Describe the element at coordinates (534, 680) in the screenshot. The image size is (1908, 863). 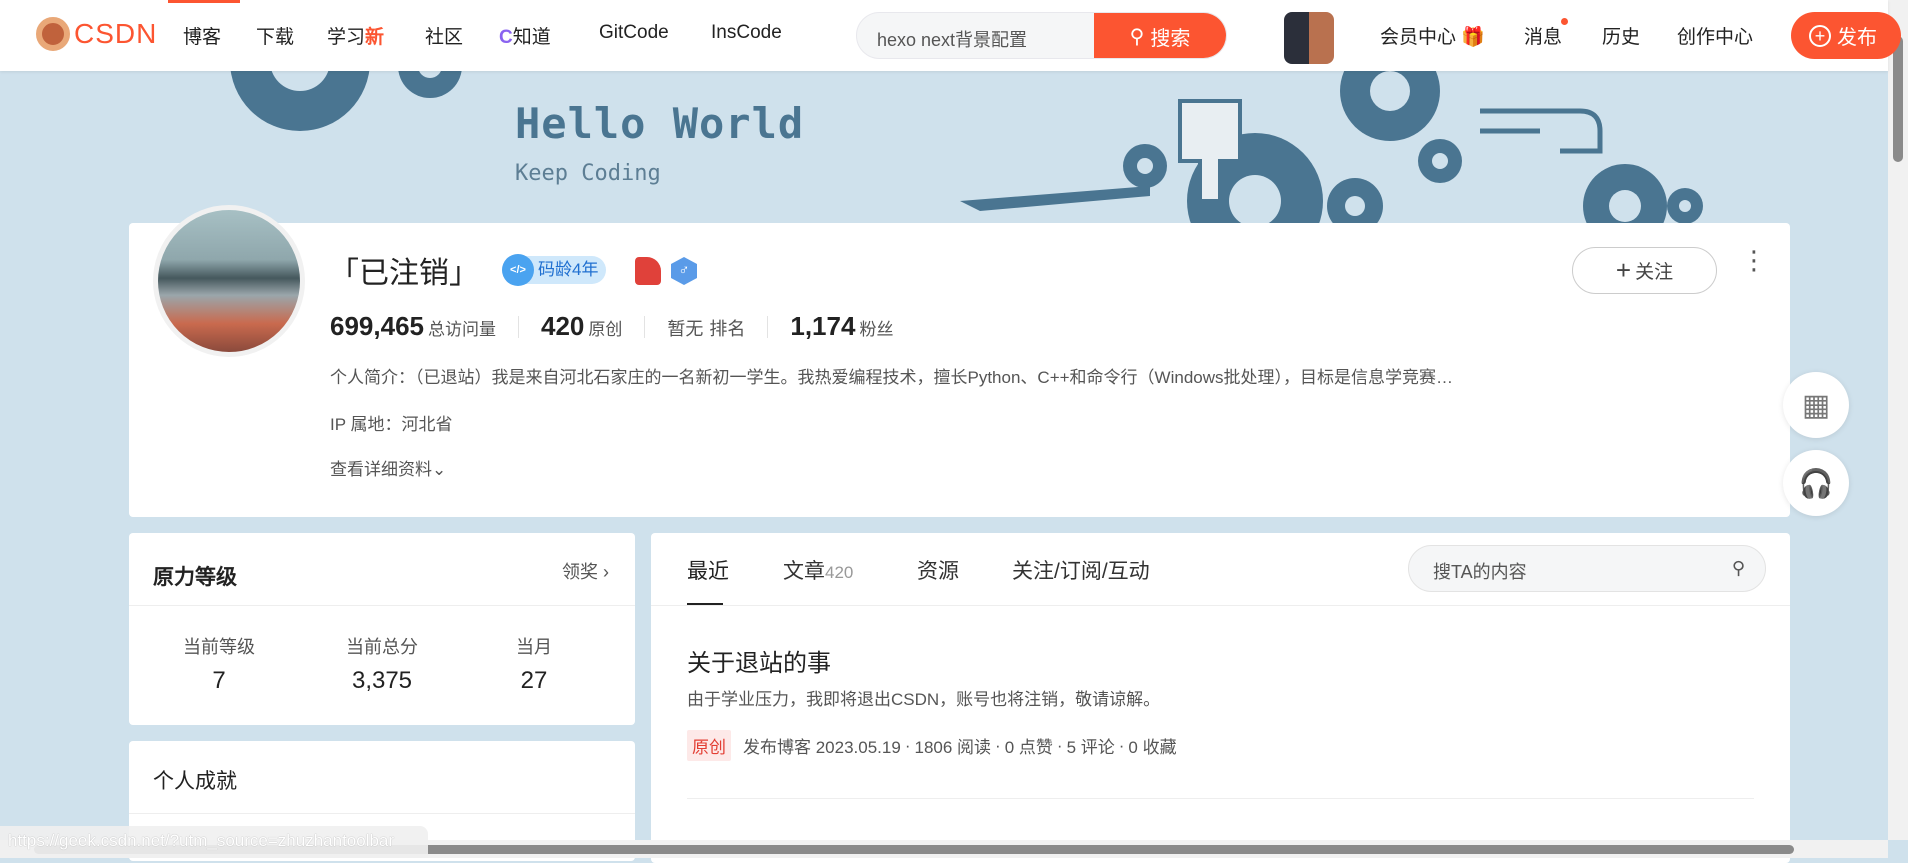
I see `month-value: 27` at that location.